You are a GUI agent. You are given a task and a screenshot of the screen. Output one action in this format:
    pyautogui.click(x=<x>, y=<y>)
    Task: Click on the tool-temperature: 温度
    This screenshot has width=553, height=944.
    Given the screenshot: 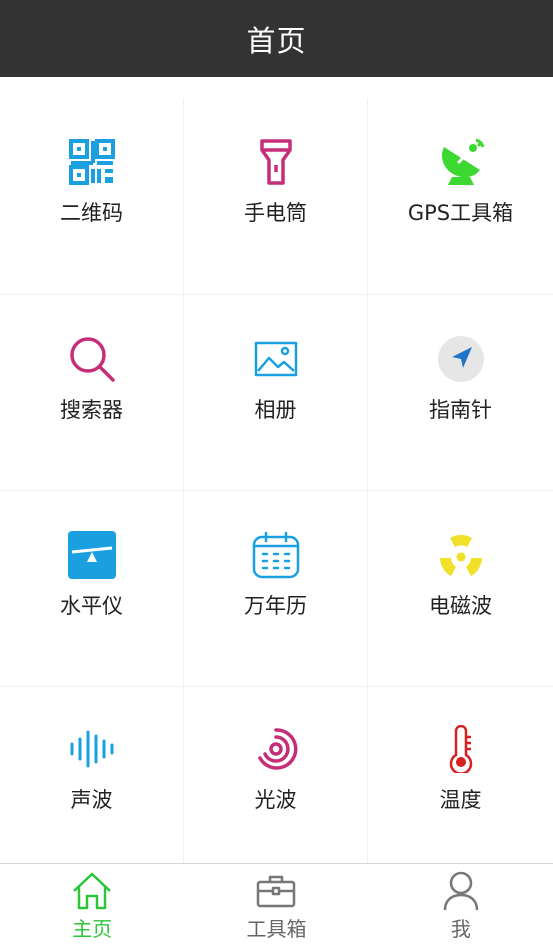 What is the action you would take?
    pyautogui.click(x=460, y=775)
    